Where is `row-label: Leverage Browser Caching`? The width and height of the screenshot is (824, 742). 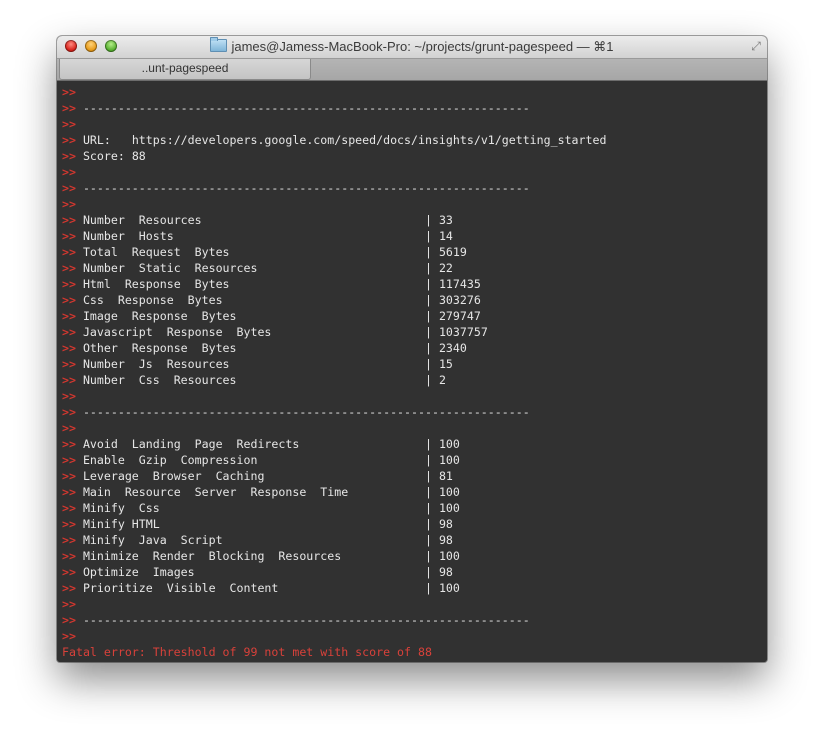
row-label: Leverage Browser Caching is located at coordinates (250, 476).